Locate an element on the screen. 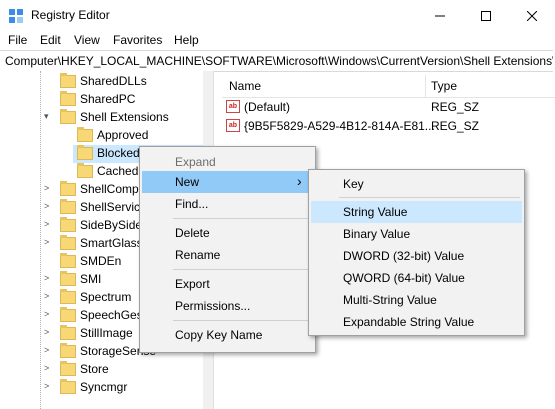  tree-item-approved: Approved is located at coordinates (143, 136).